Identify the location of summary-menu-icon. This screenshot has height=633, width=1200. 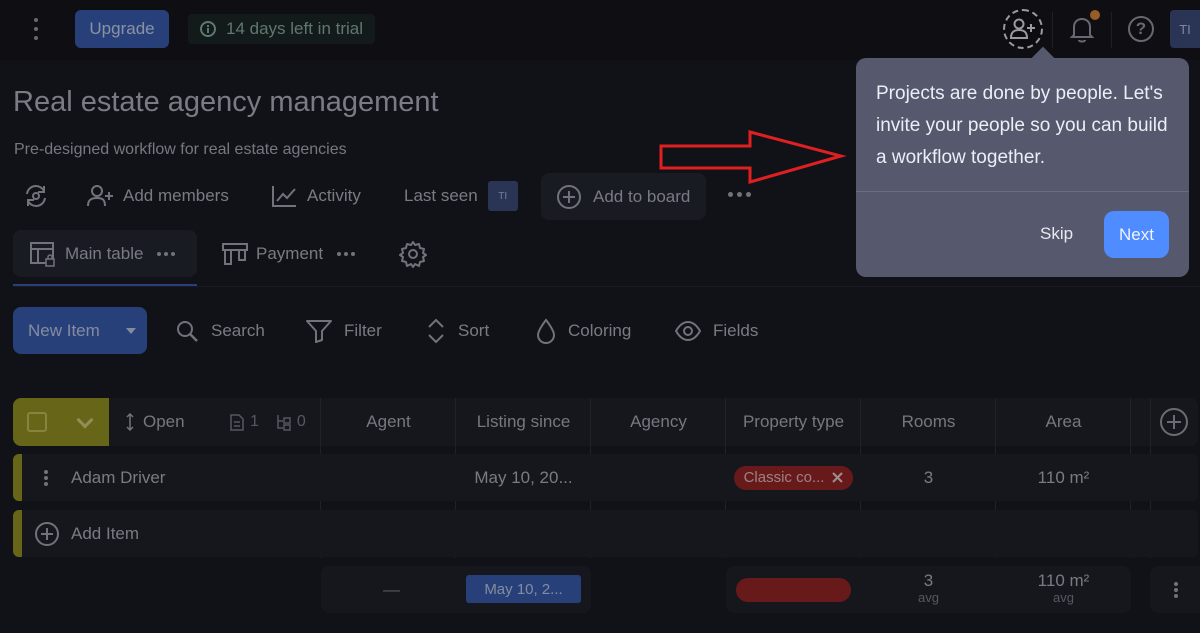
(1176, 590).